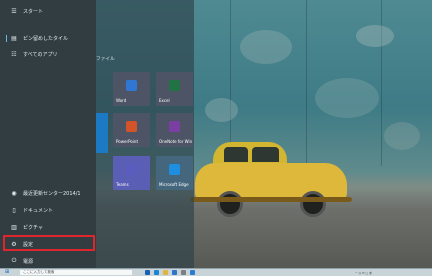 Image resolution: width=432 pixels, height=276 pixels. Describe the element at coordinates (14, 38) in the screenshot. I see `pin-icon: ▤` at that location.